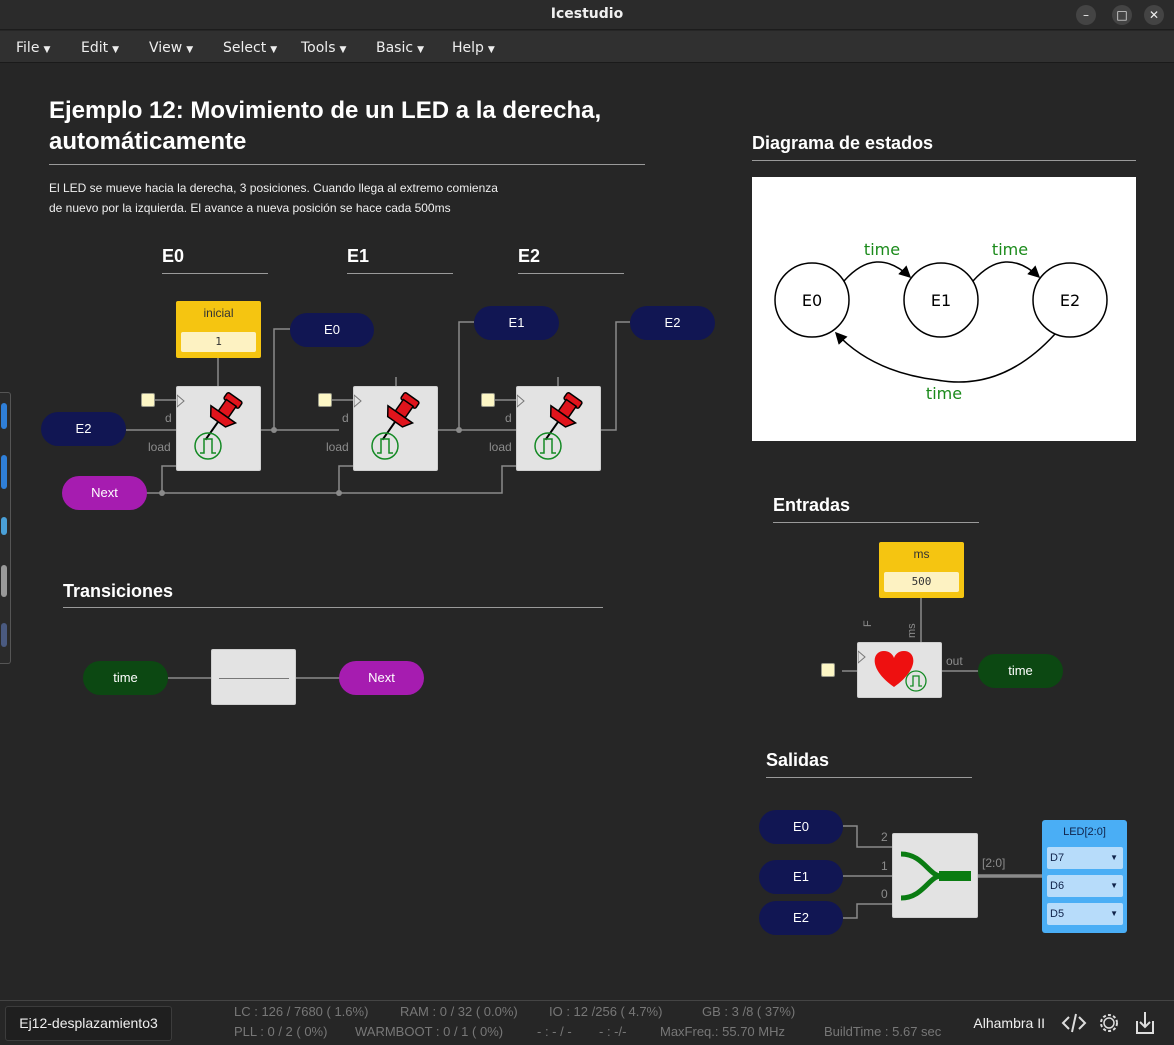 The image size is (1174, 1045). I want to click on state-node-e1-label: E1, so click(941, 300).